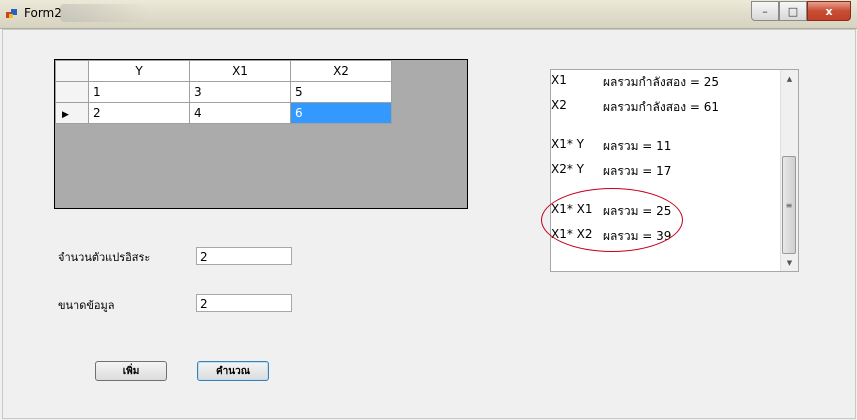  I want to click on grid-cell: 5, so click(341, 92).